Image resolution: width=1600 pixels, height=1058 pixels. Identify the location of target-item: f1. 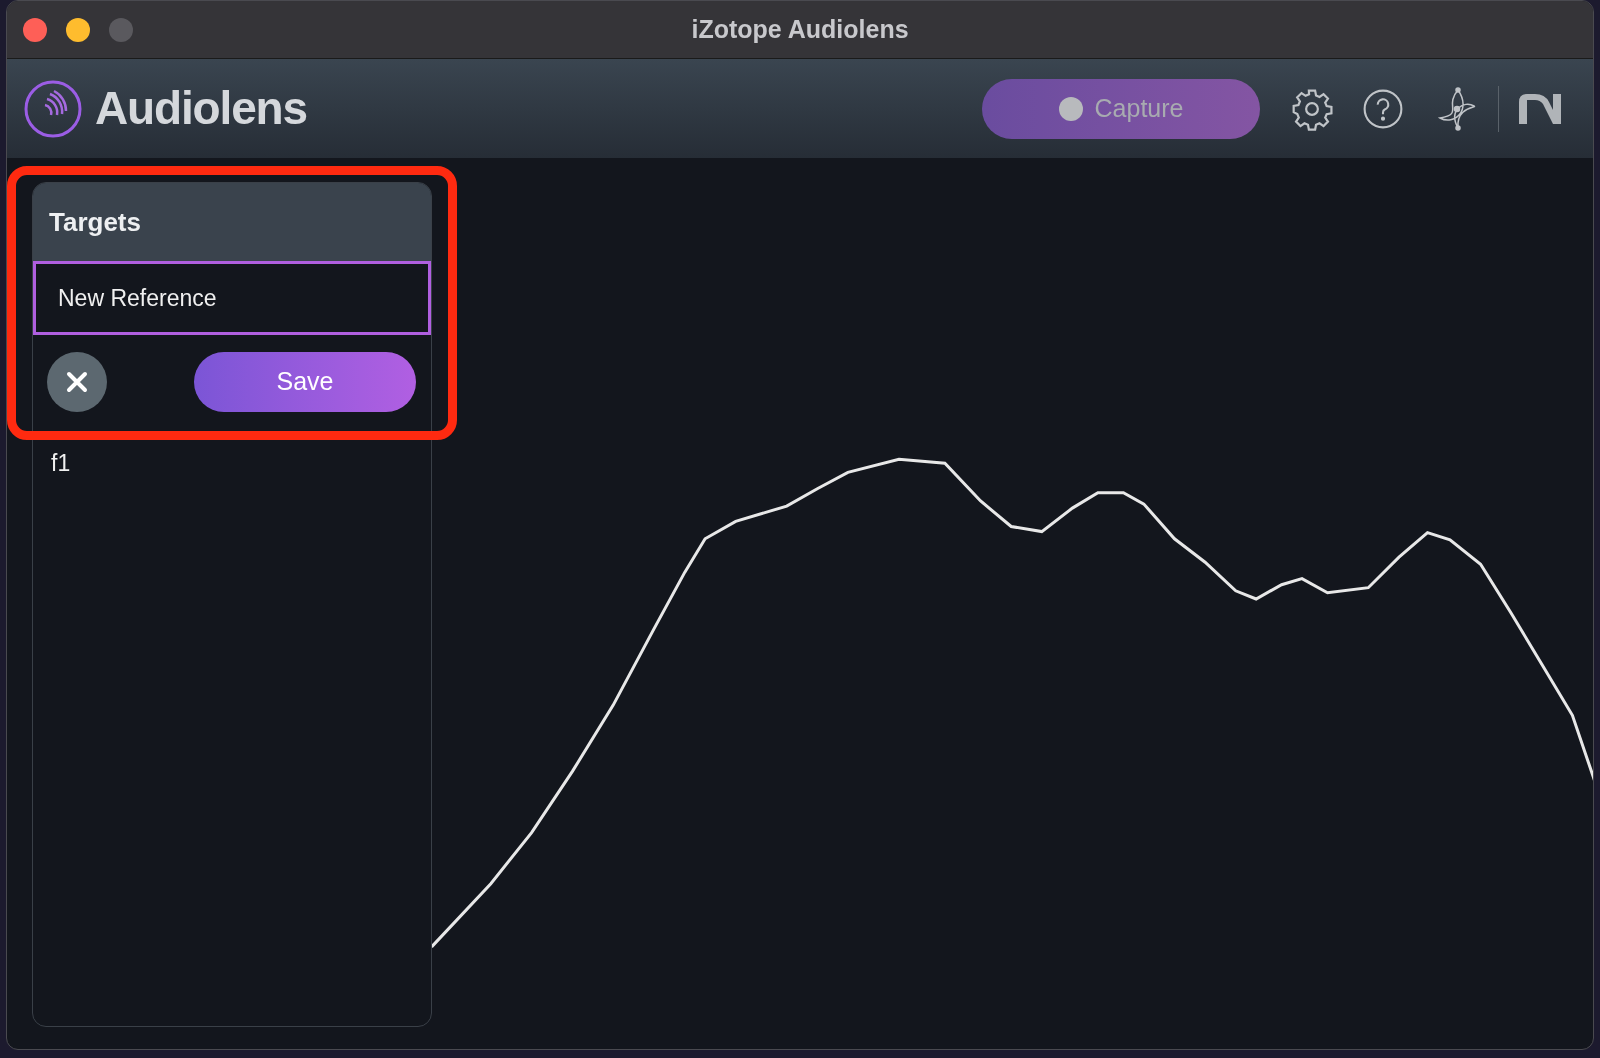
(61, 463).